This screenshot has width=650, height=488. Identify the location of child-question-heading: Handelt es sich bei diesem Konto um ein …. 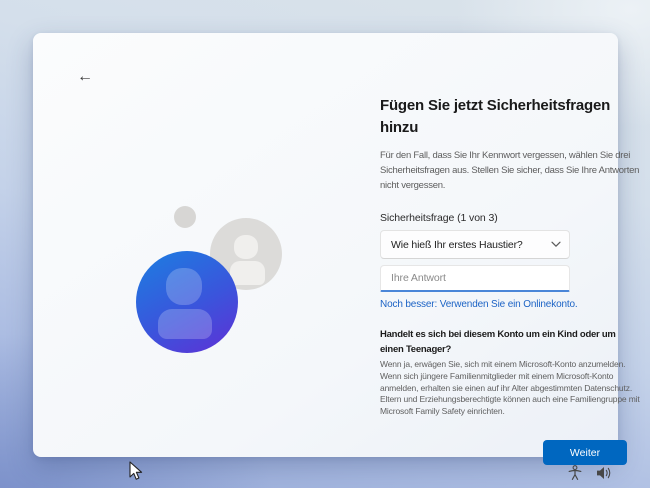
(498, 342).